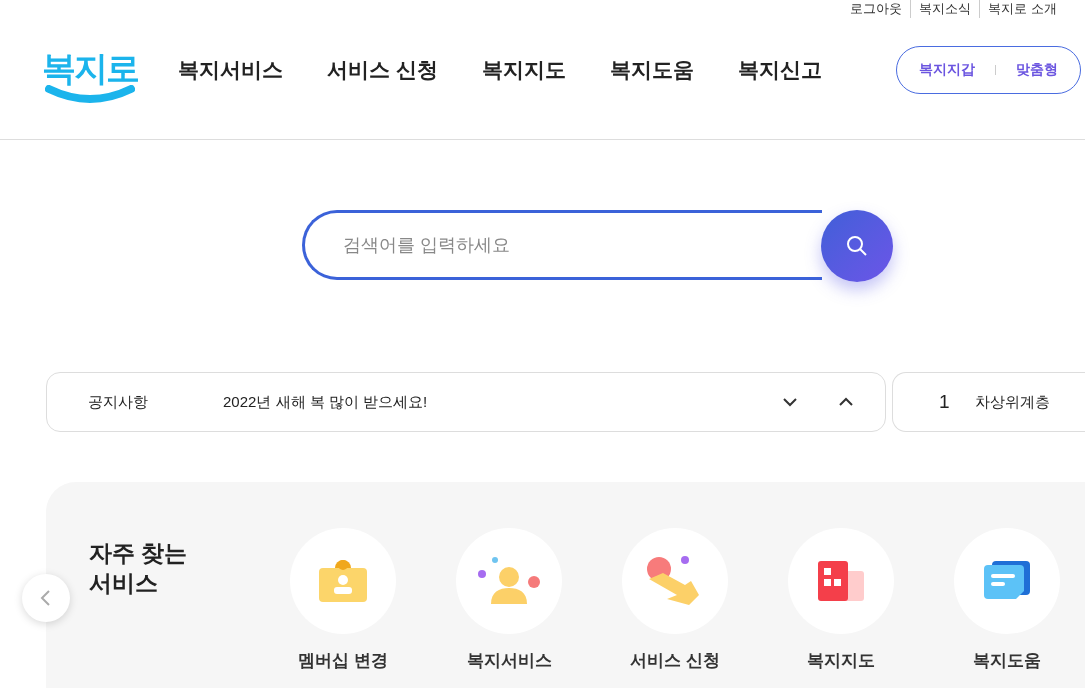 This screenshot has height=688, width=1085. I want to click on search-icon, so click(857, 246).